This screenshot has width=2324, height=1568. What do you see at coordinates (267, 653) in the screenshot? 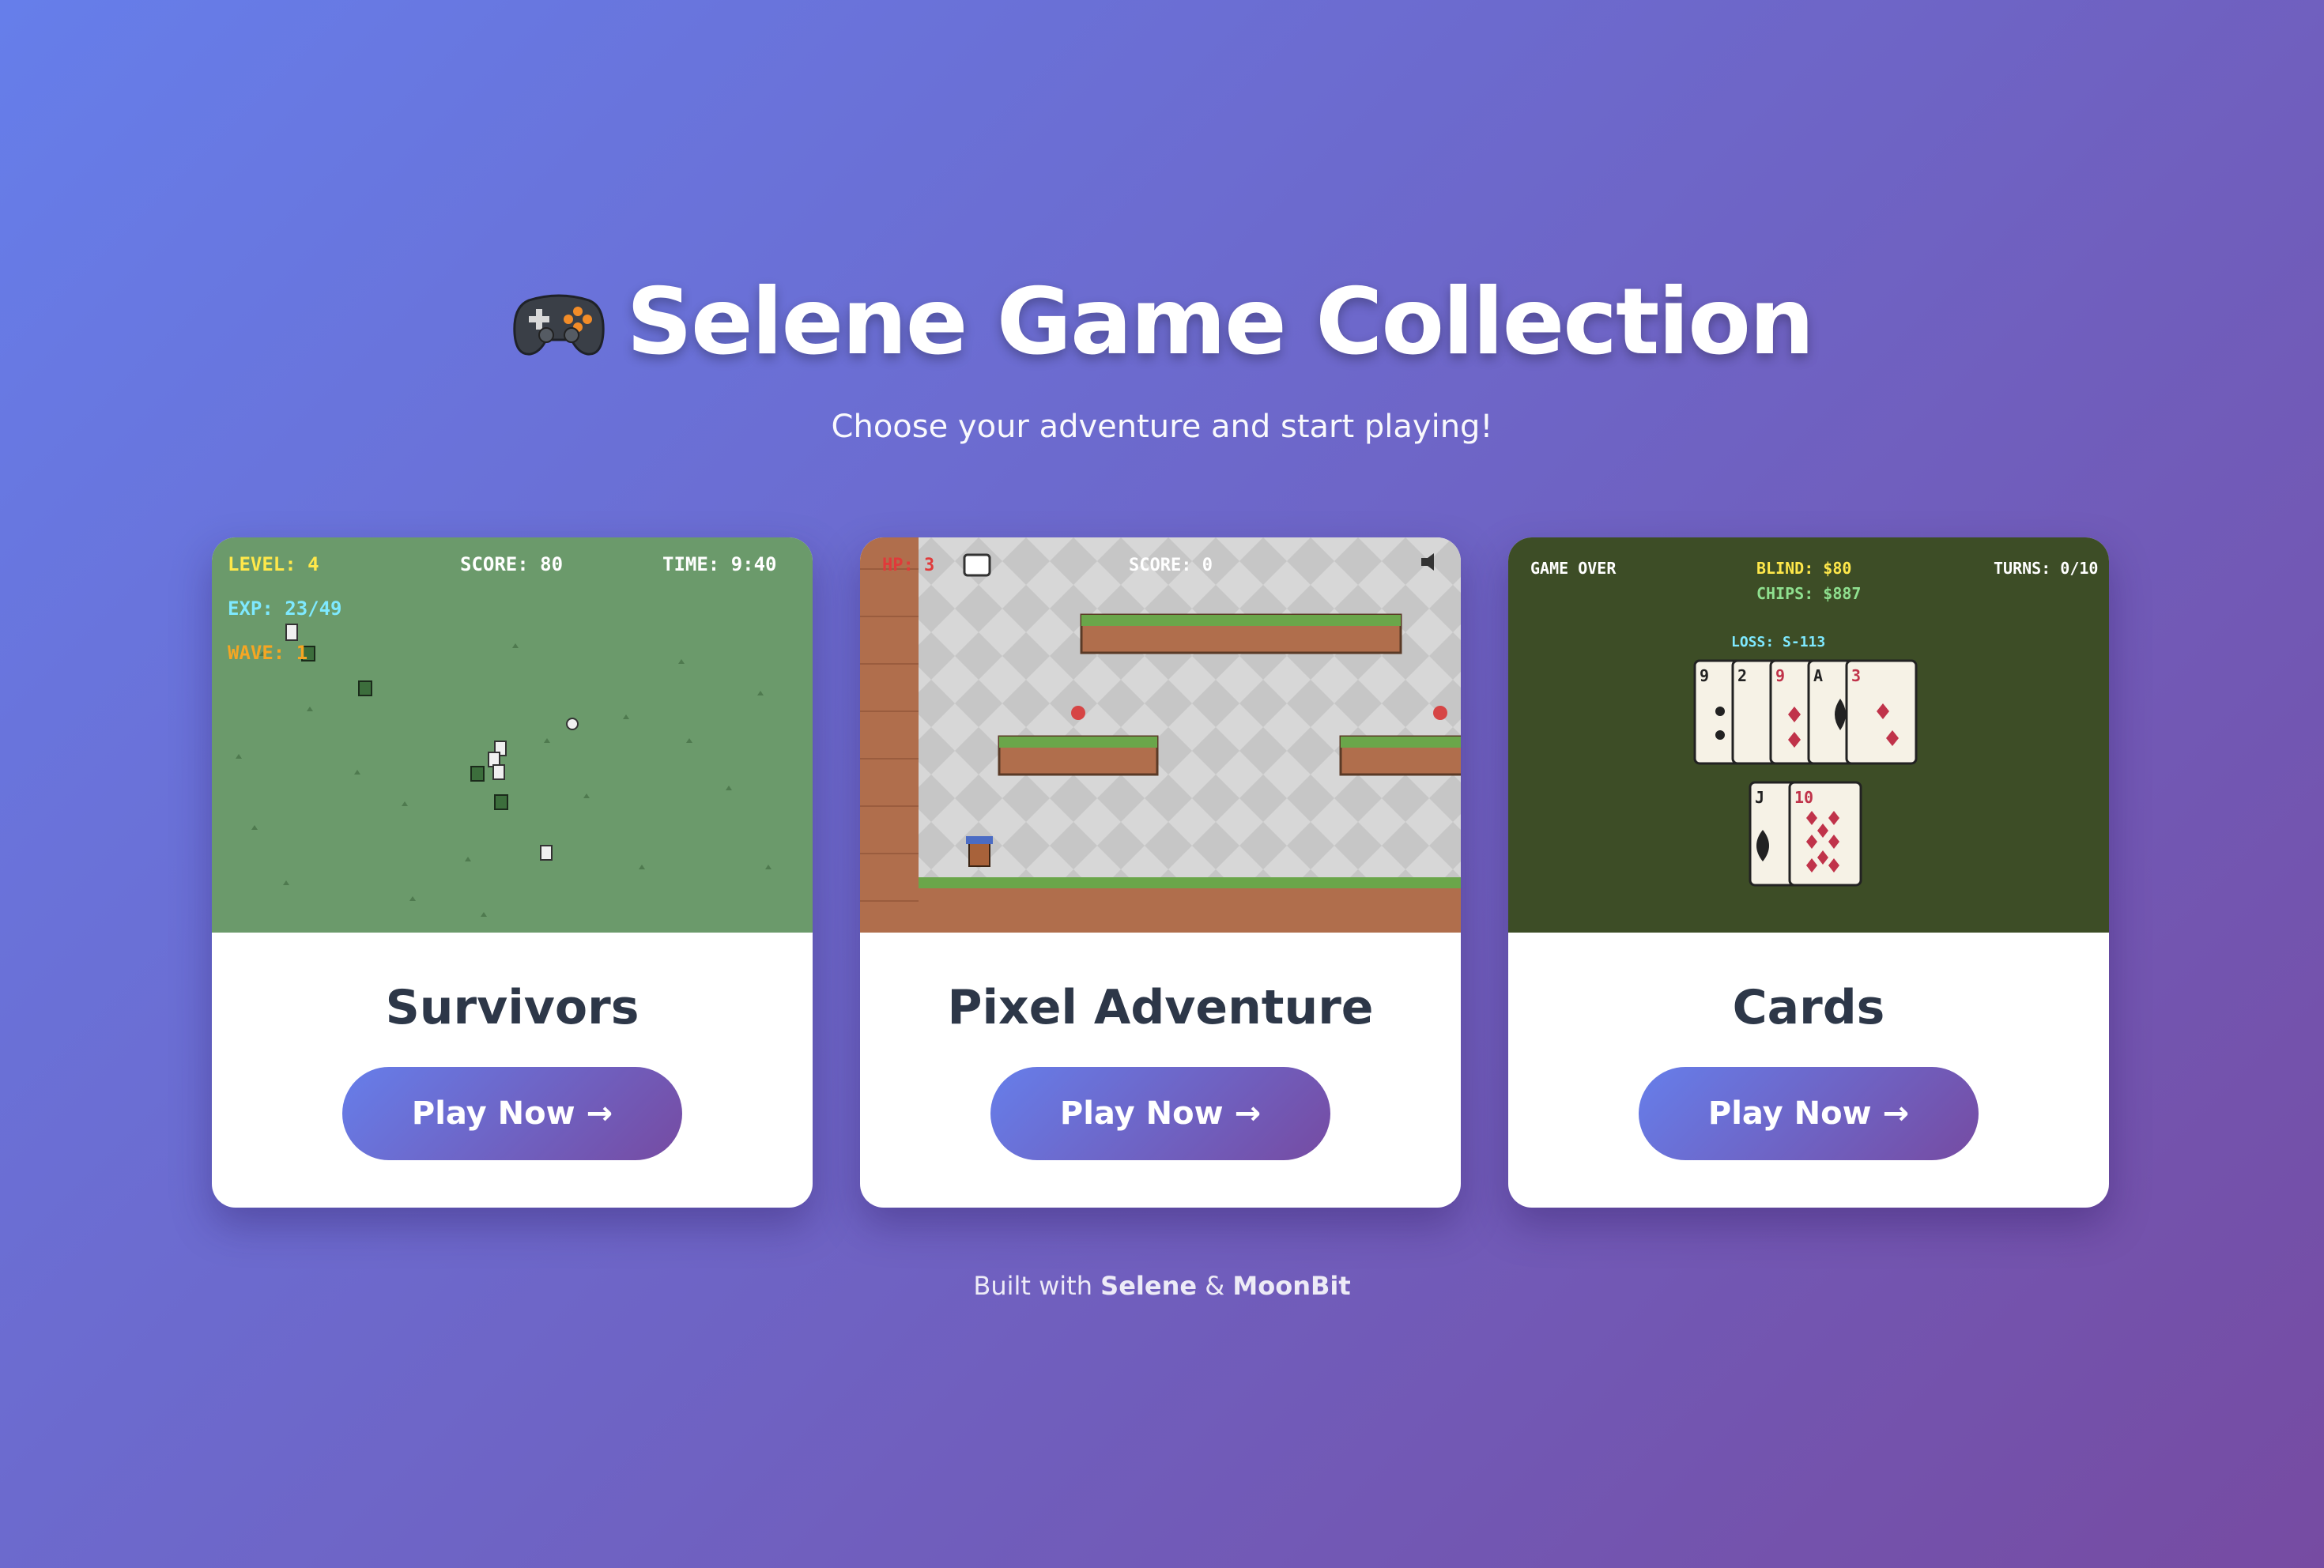
I see `survivors-wave: WAVE: 1` at bounding box center [267, 653].